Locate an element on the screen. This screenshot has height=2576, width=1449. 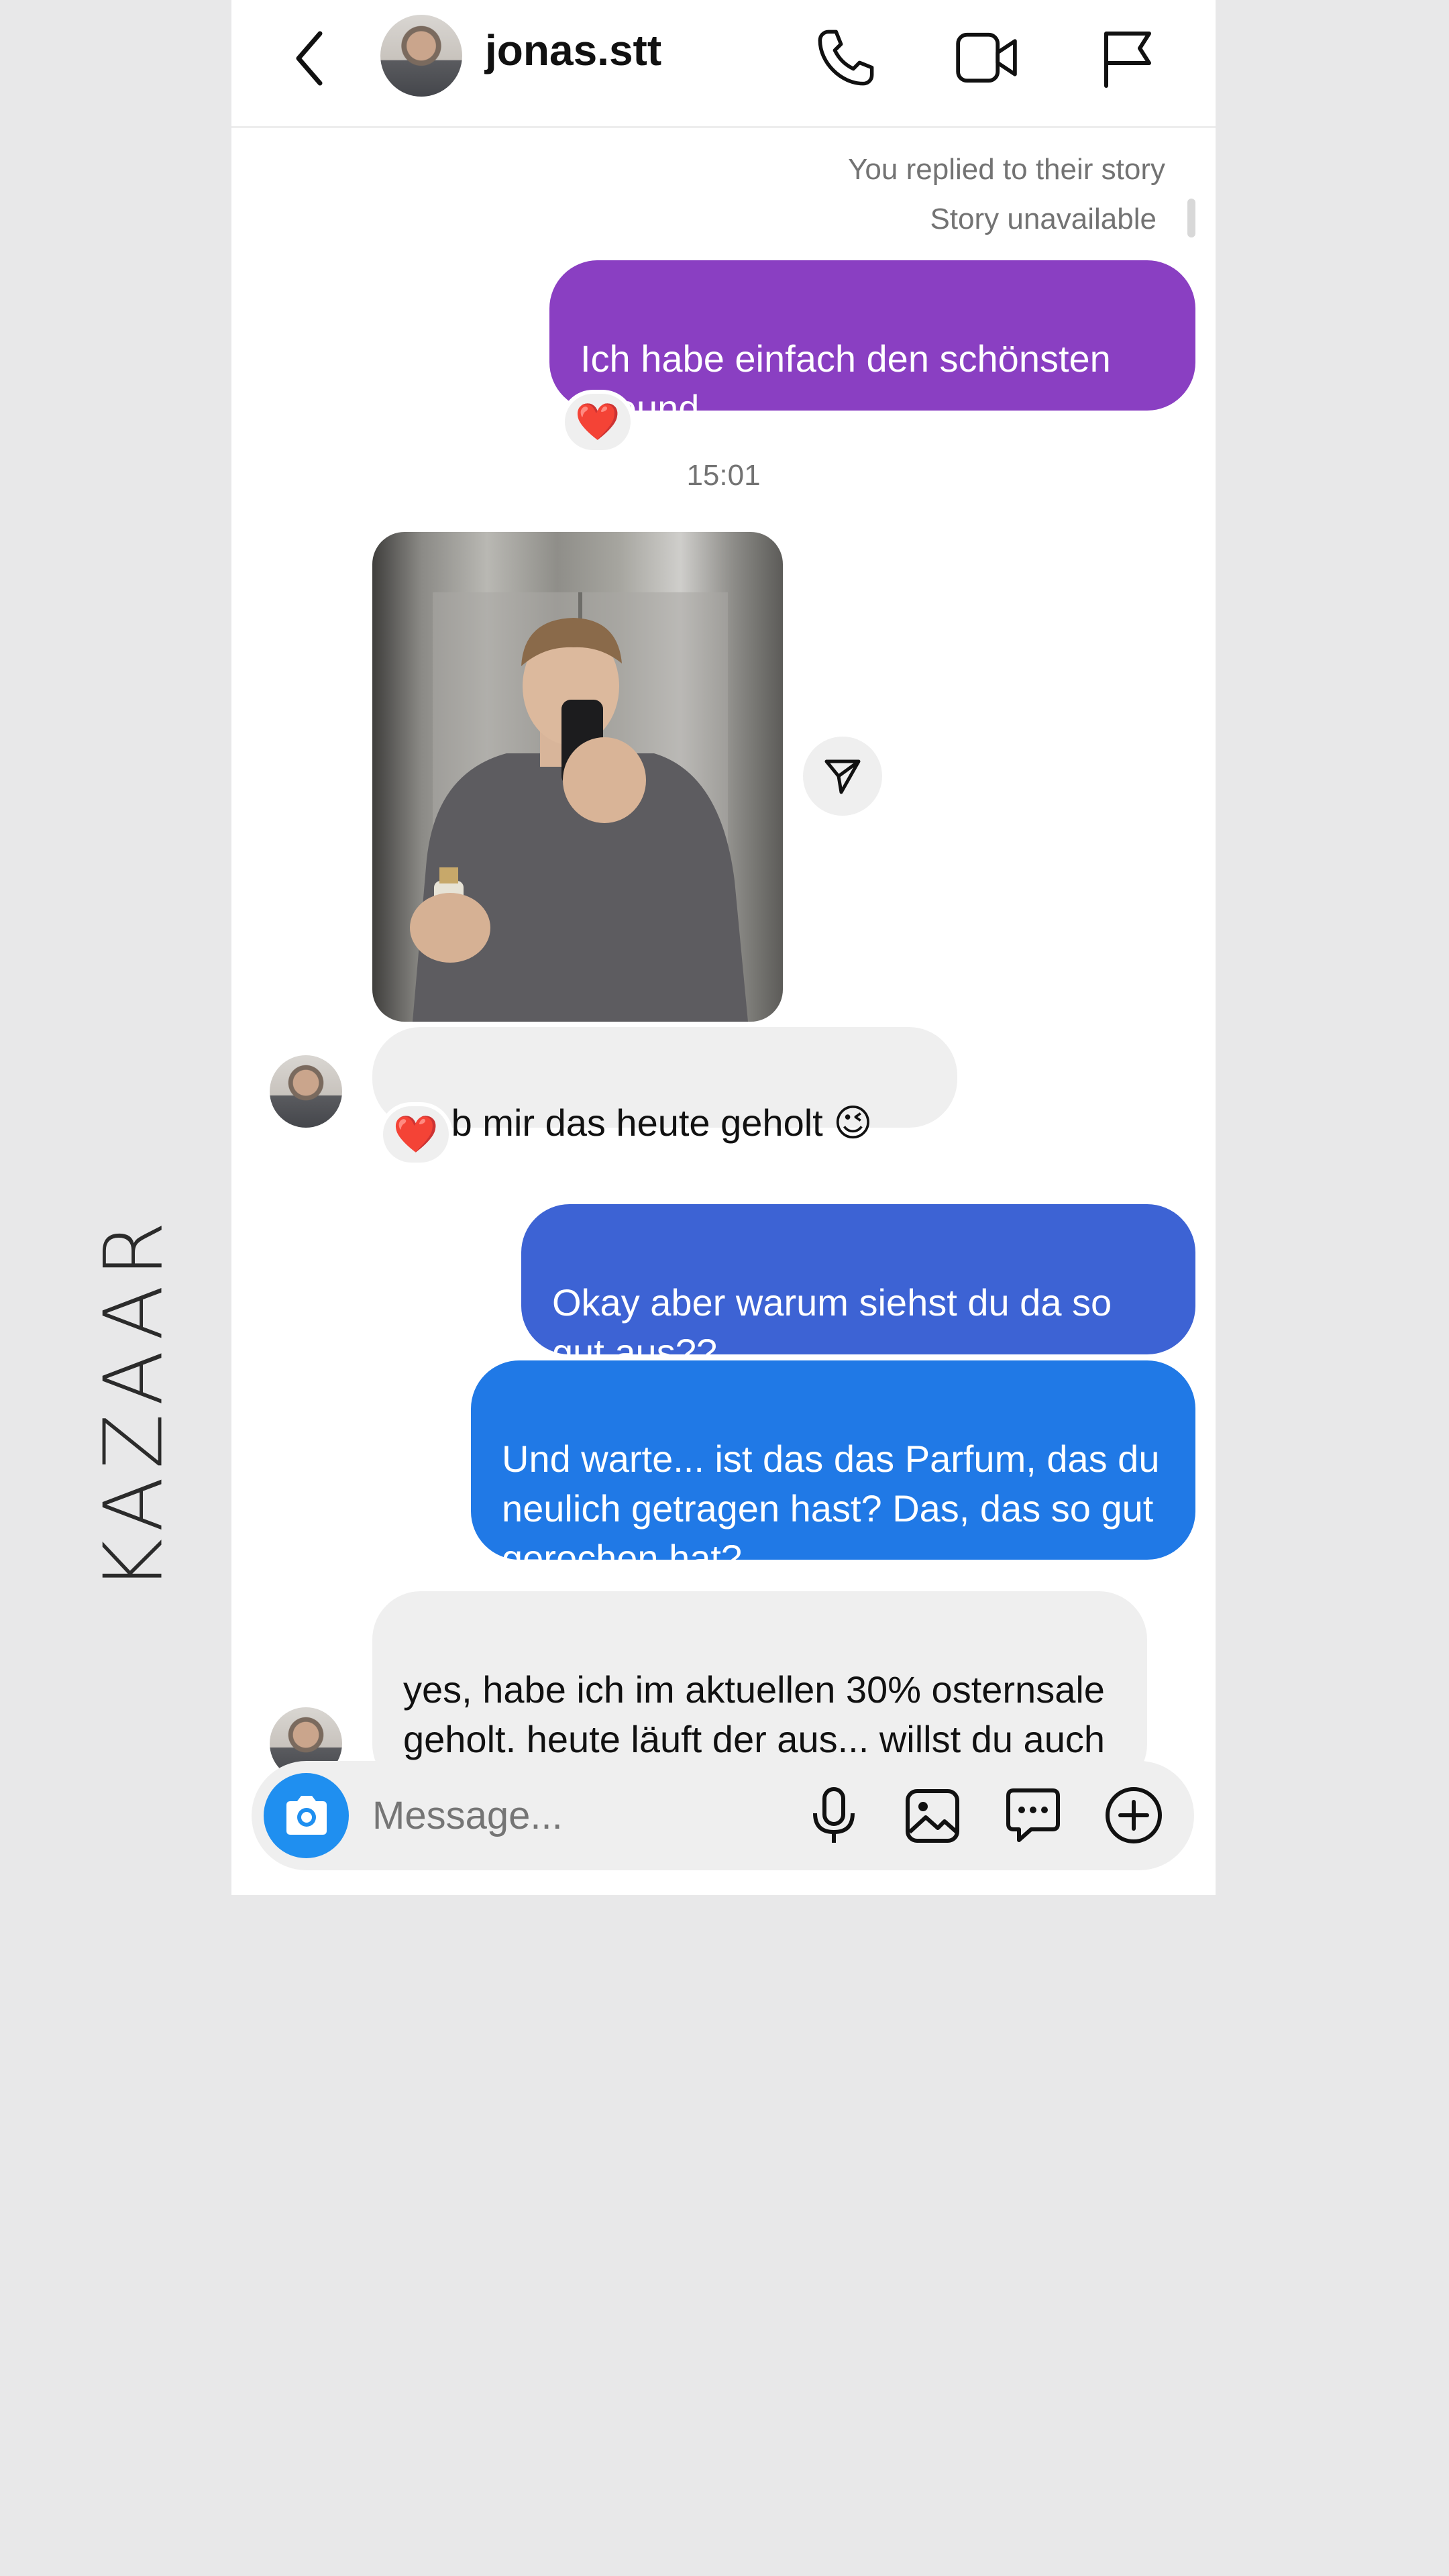
message-photo is located at coordinates (577, 777).